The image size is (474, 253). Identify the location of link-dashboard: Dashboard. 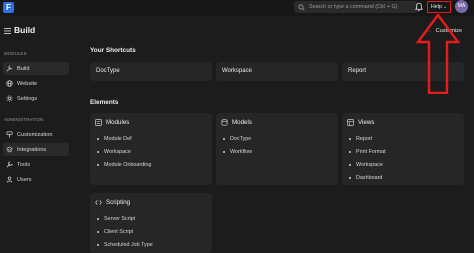
(367, 177).